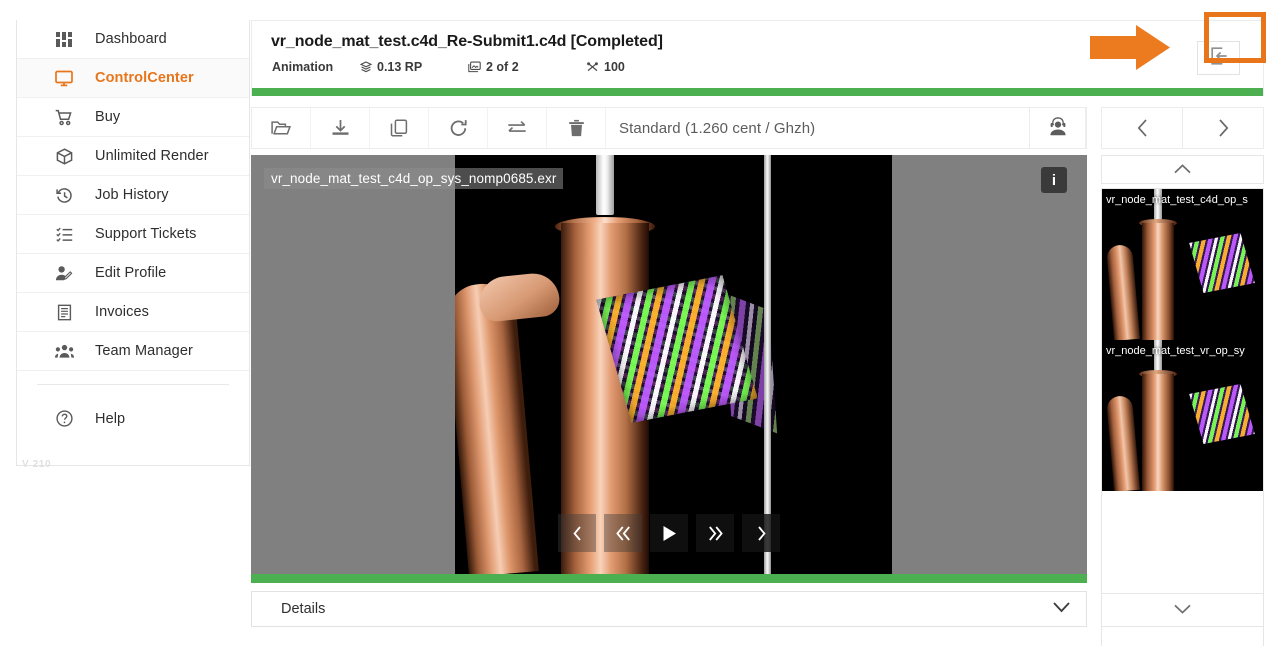  I want to click on rewind-button, so click(623, 533).